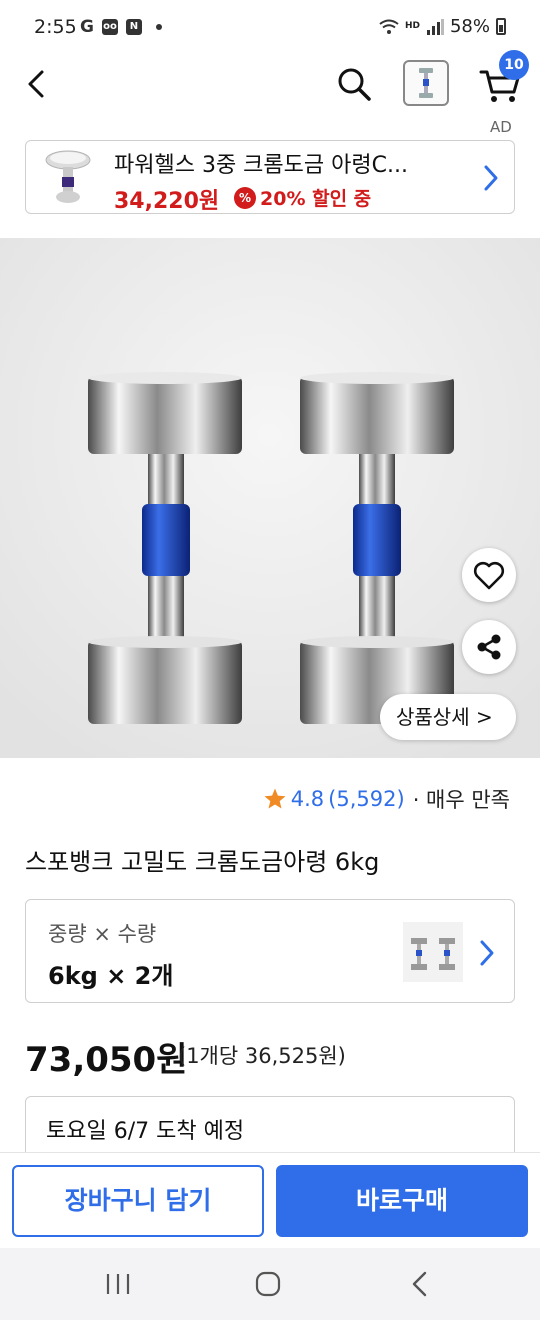 This screenshot has width=540, height=1320. I want to click on battery-icon, so click(501, 26).